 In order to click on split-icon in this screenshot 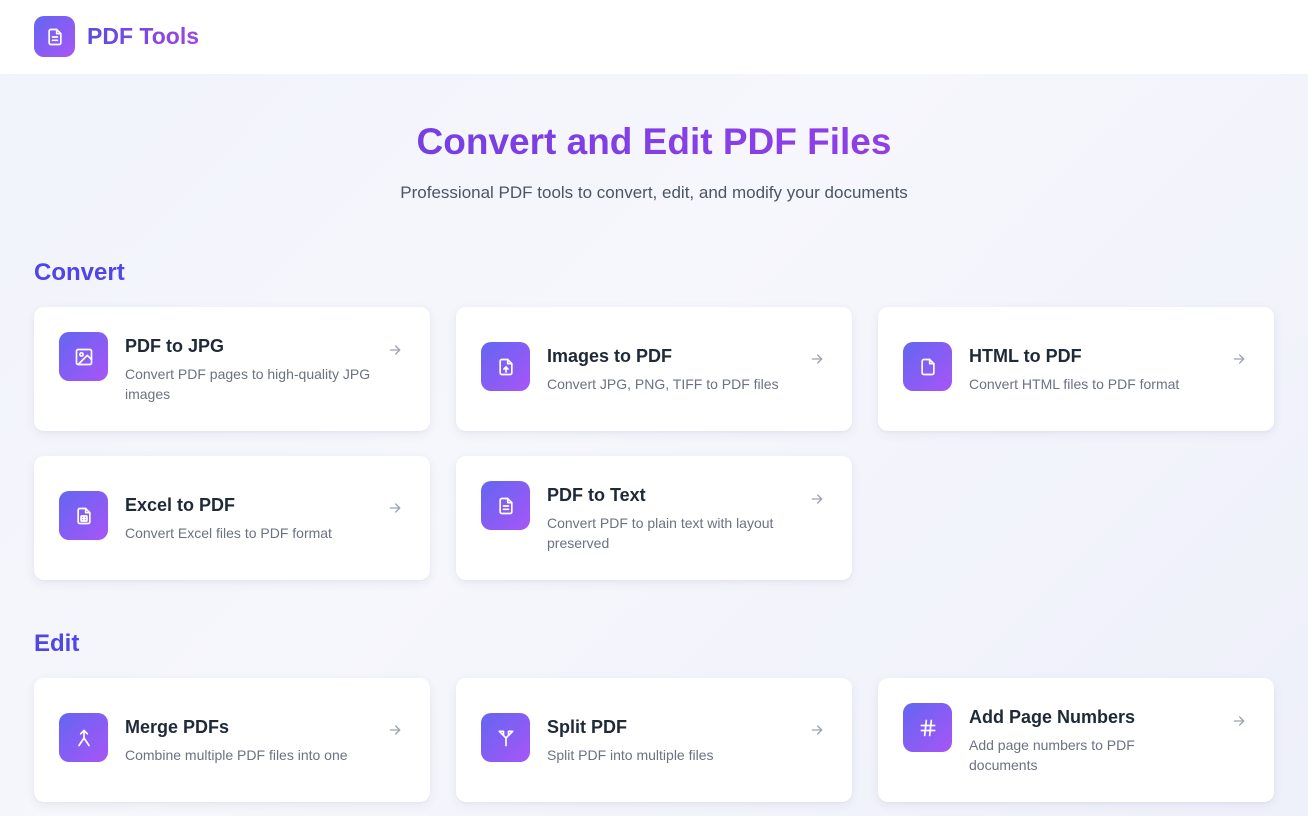, I will do `click(506, 738)`.